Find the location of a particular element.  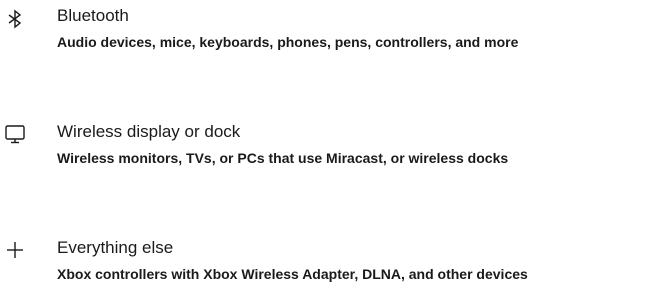

plus-icon is located at coordinates (15, 250).